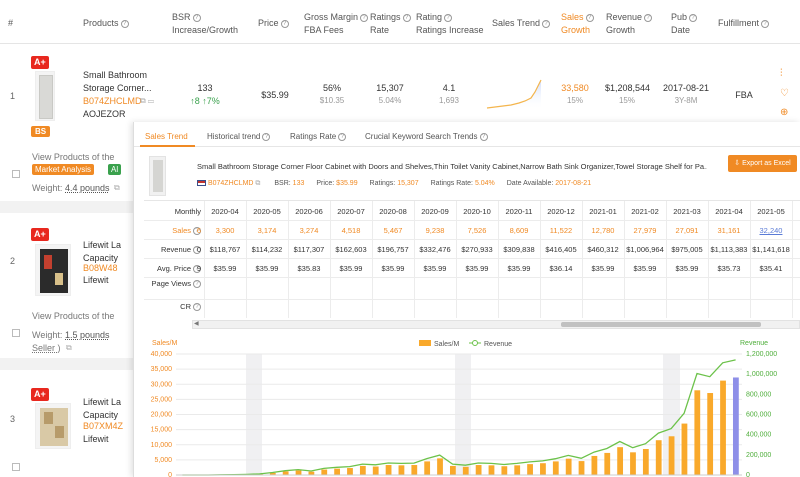 This screenshot has width=800, height=477. Describe the element at coordinates (784, 93) in the screenshot. I see `heart-icon: ♡` at that location.